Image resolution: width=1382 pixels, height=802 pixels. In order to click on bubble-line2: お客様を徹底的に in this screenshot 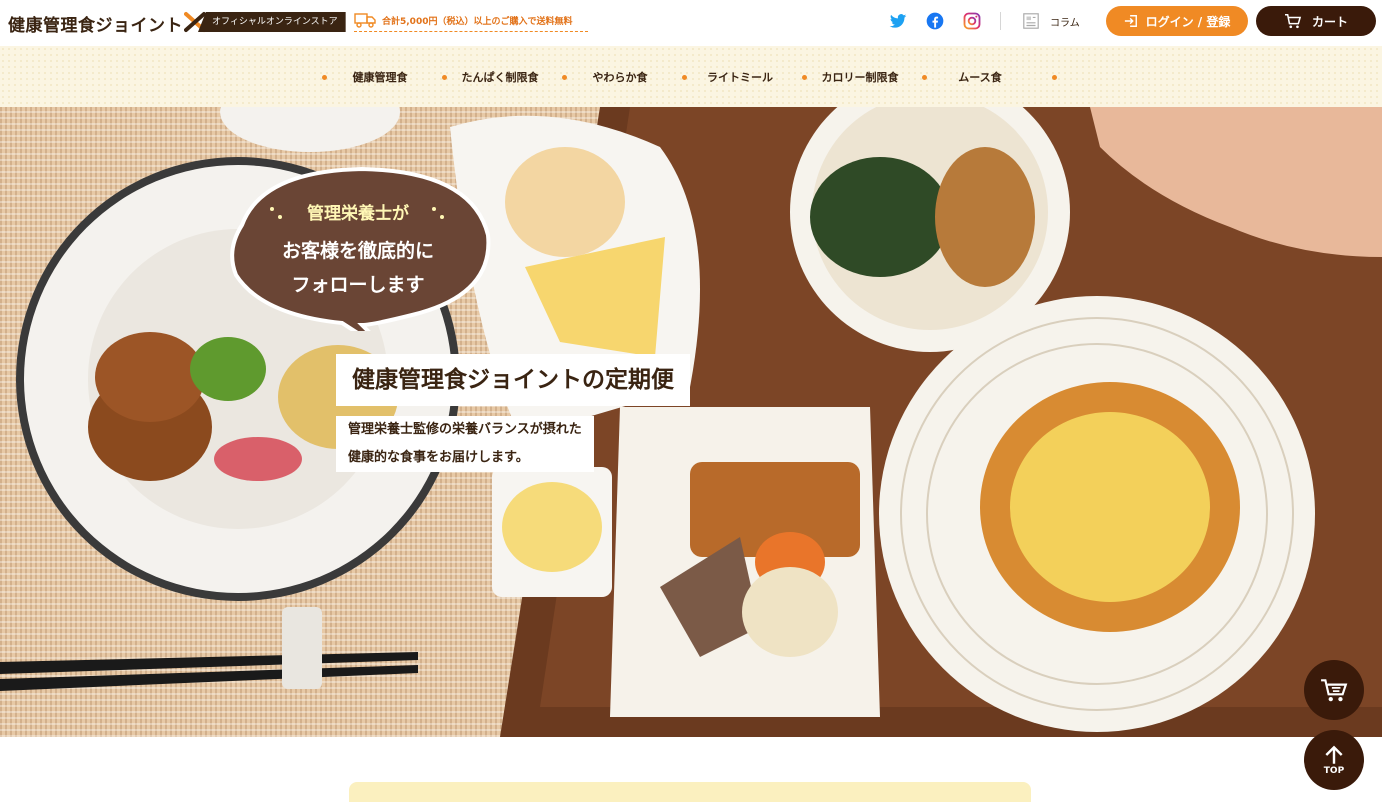, I will do `click(357, 251)`.